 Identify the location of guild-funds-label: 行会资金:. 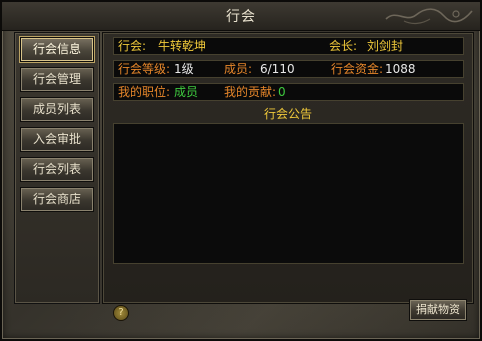
(357, 69).